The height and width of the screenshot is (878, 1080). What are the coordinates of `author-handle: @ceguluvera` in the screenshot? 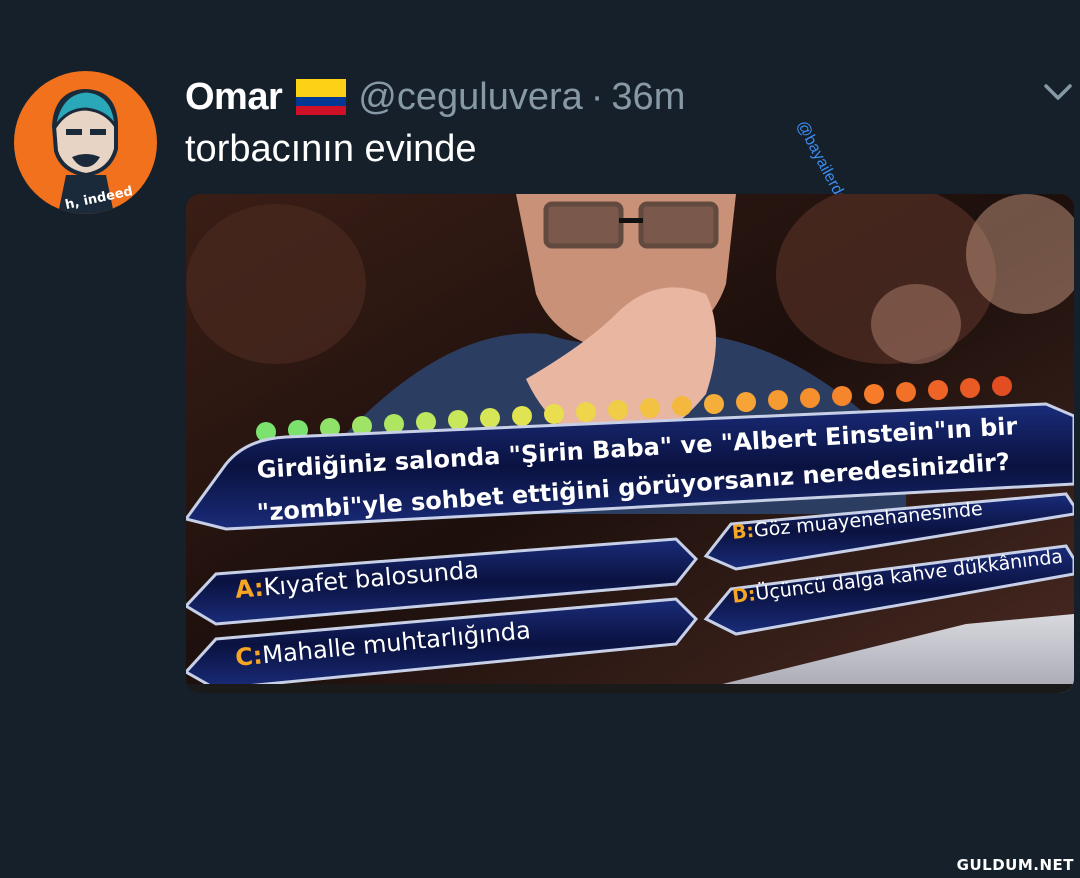 It's located at (470, 97).